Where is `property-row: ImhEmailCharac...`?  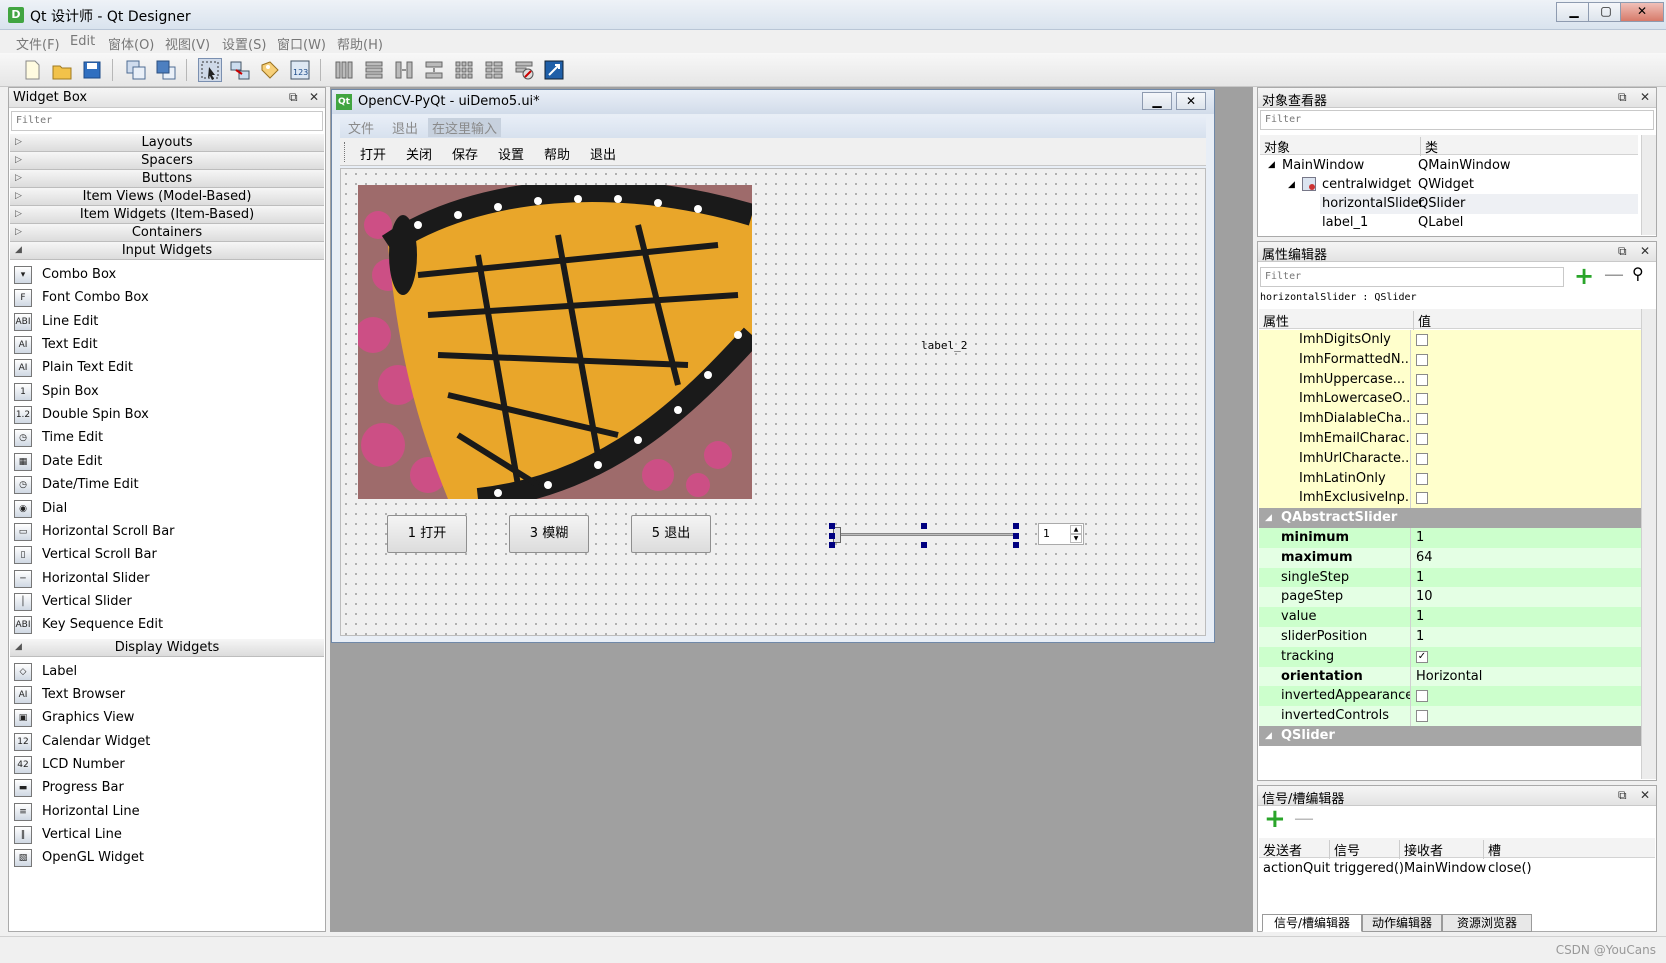 property-row: ImhEmailCharac... is located at coordinates (1451, 439).